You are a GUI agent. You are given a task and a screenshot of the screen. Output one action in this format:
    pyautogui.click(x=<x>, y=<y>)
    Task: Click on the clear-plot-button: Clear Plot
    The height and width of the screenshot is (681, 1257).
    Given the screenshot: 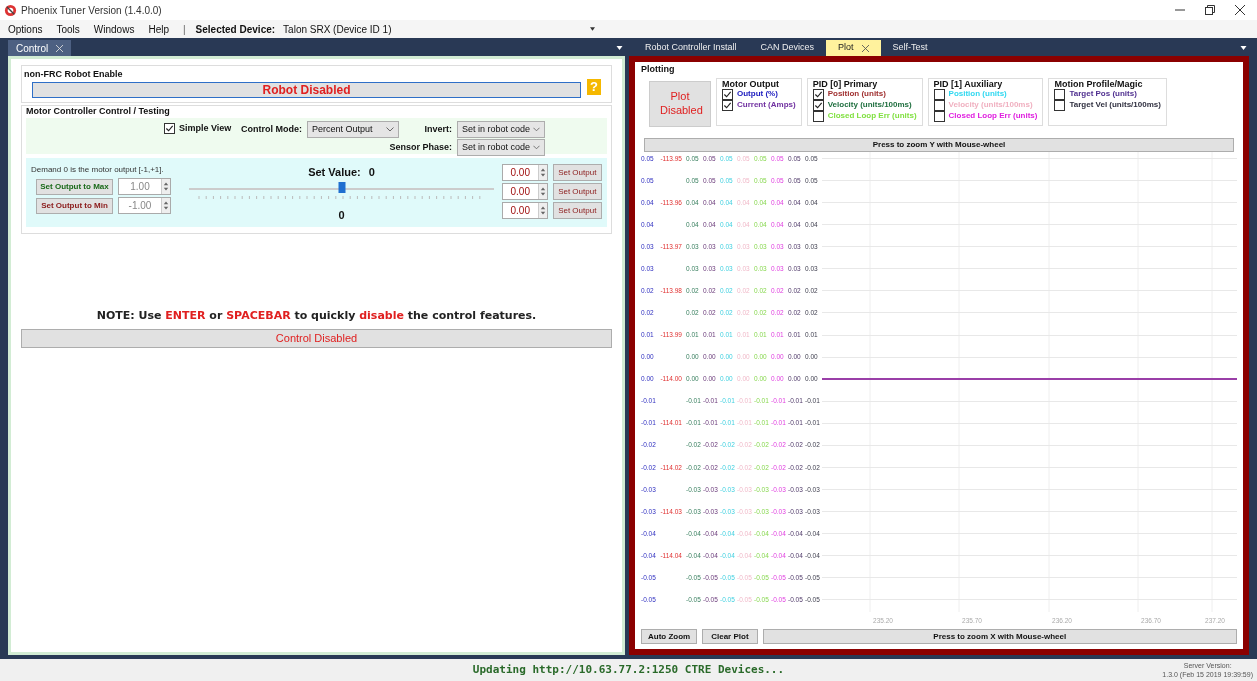 What is the action you would take?
    pyautogui.click(x=730, y=636)
    